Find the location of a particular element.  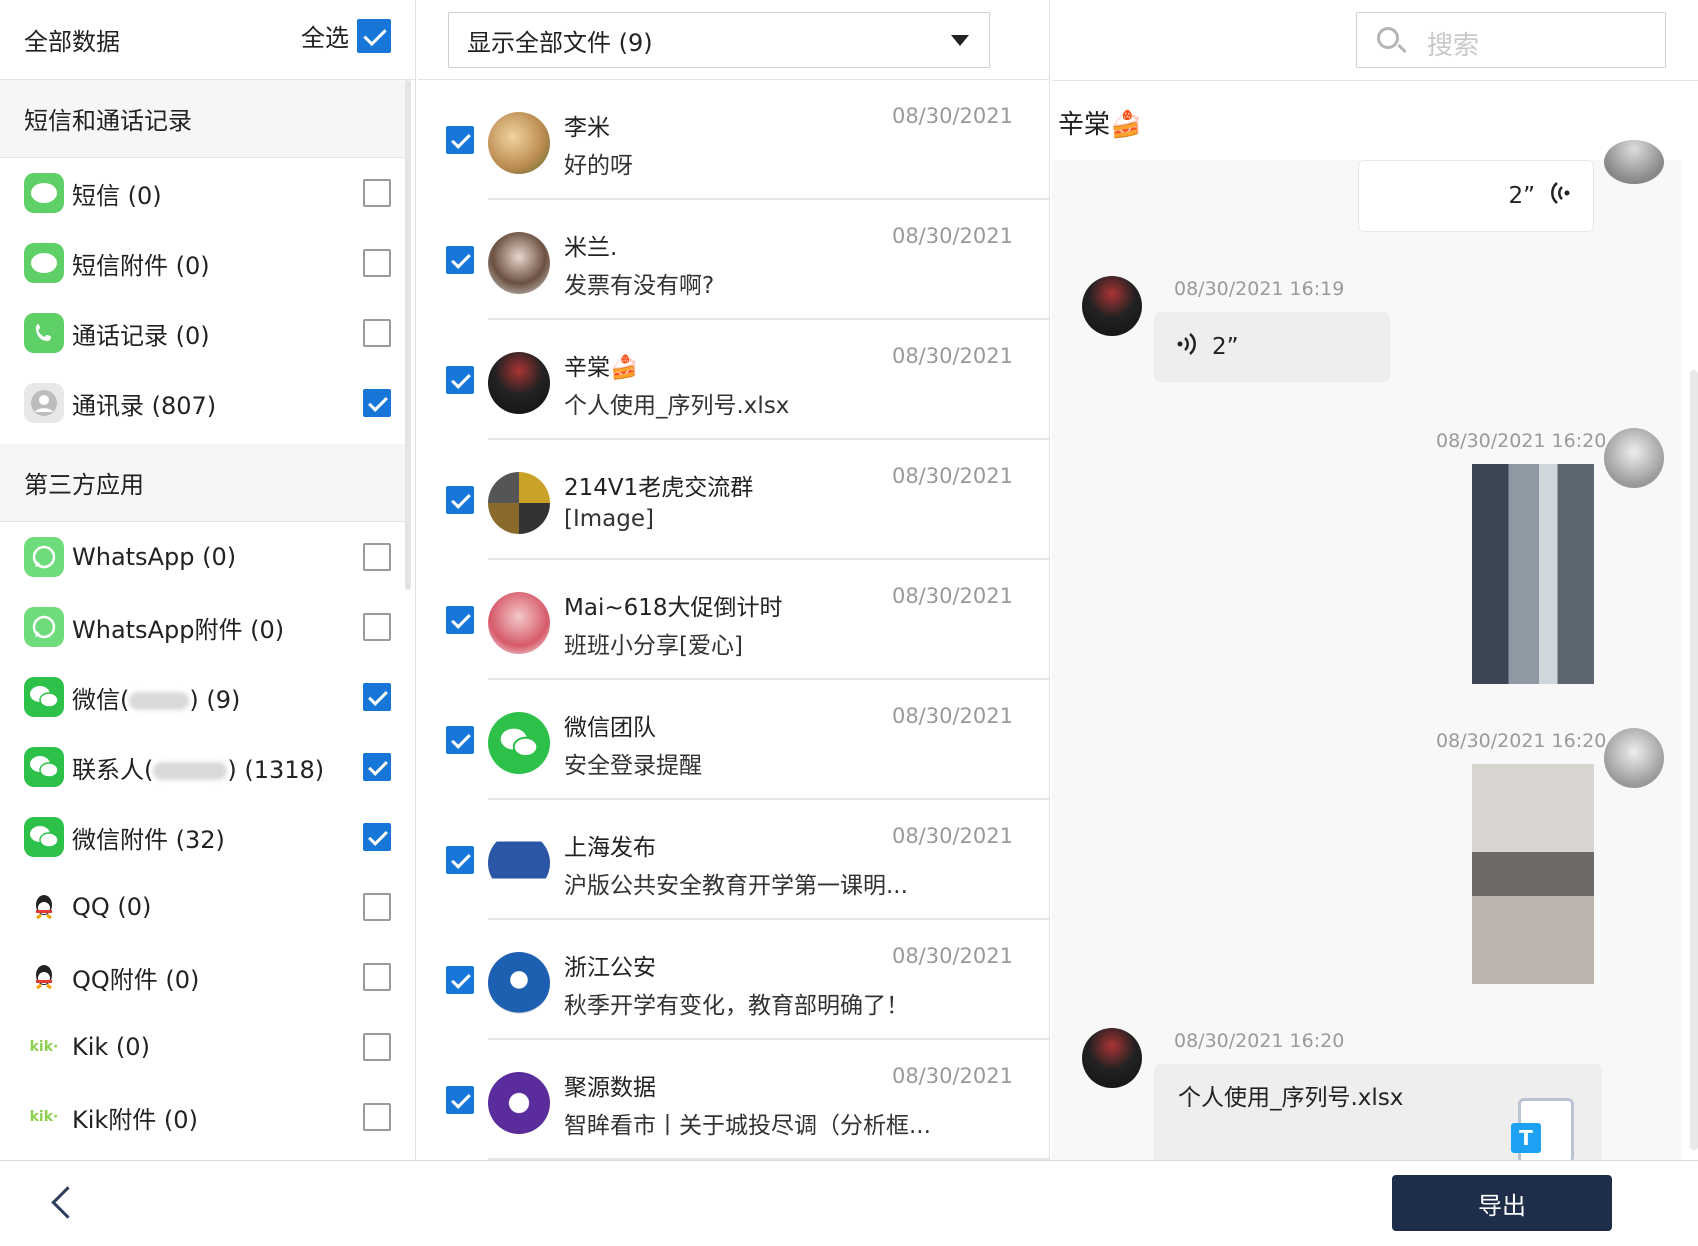

section-sms-calls: 短信和通话记录 is located at coordinates (203, 119).